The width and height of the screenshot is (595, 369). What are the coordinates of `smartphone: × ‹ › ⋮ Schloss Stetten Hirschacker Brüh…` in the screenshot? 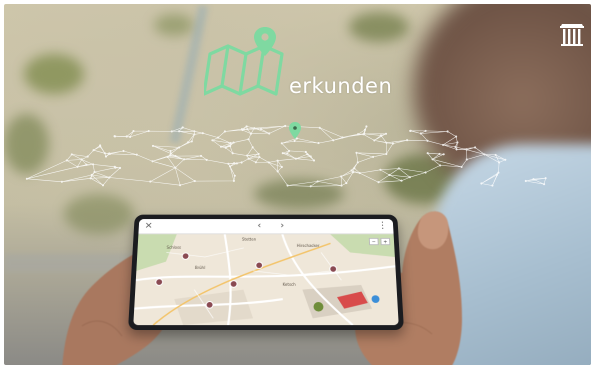 It's located at (266, 272).